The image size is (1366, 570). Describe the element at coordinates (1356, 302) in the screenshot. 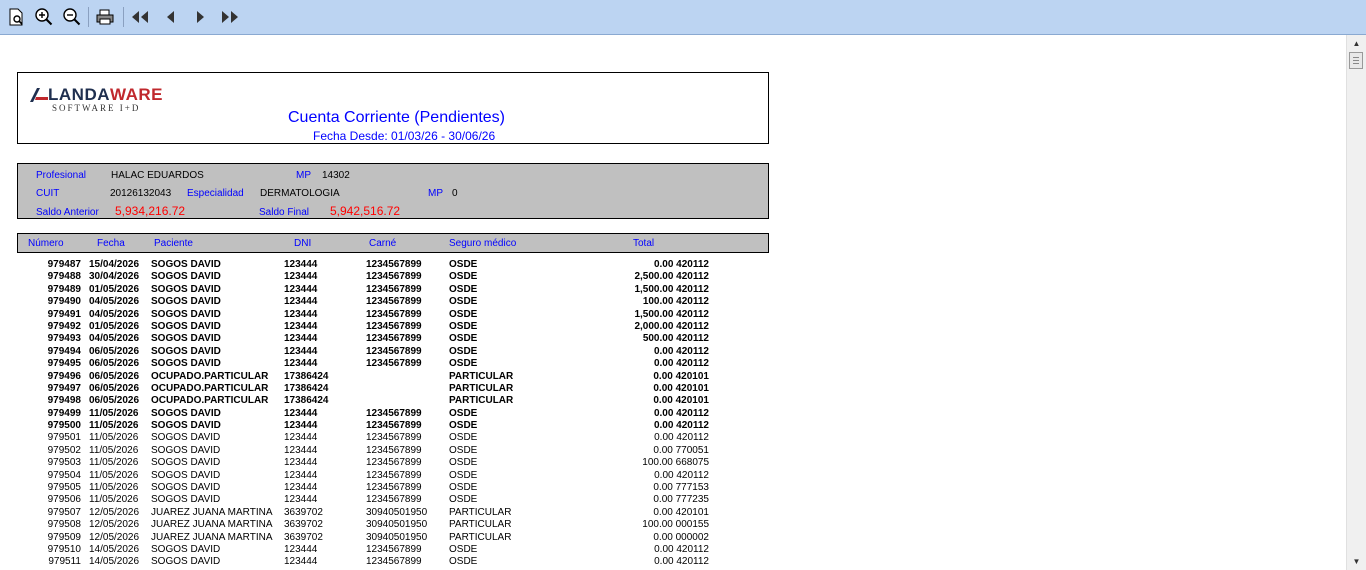

I see `vertical-scrollbar: ▲ ▼` at that location.